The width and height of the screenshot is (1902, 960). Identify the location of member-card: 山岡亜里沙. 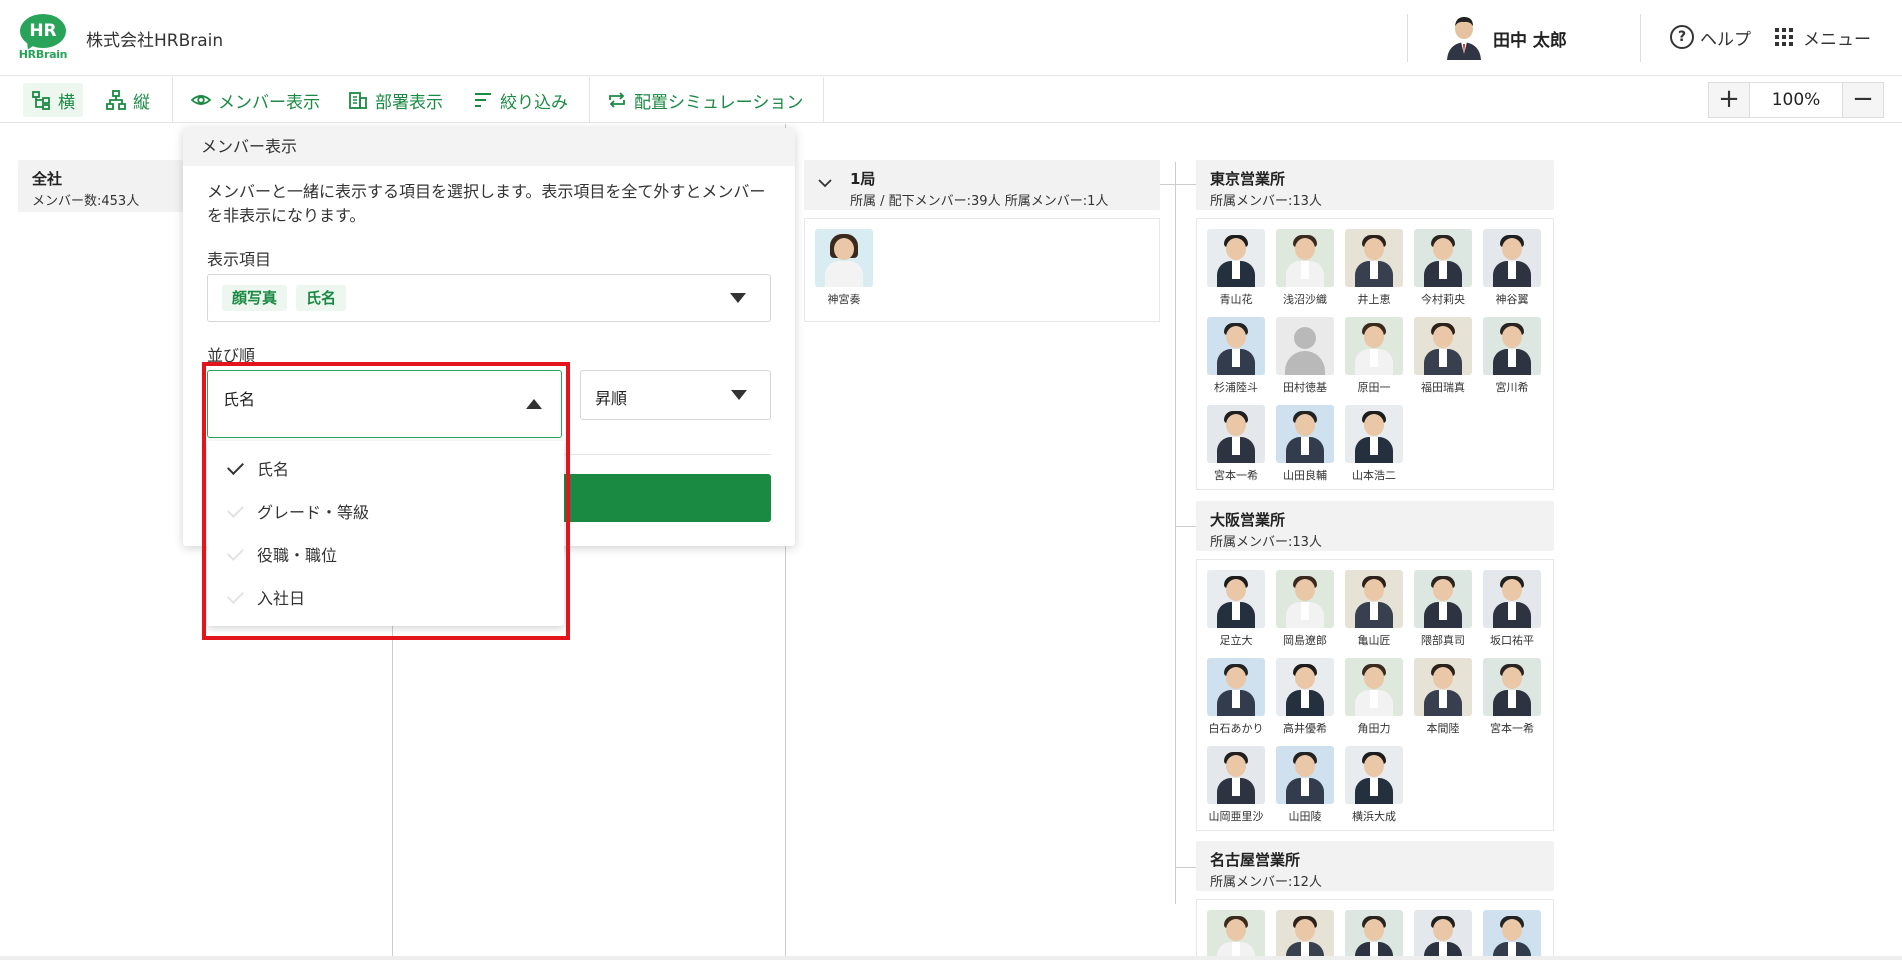
(1236, 785).